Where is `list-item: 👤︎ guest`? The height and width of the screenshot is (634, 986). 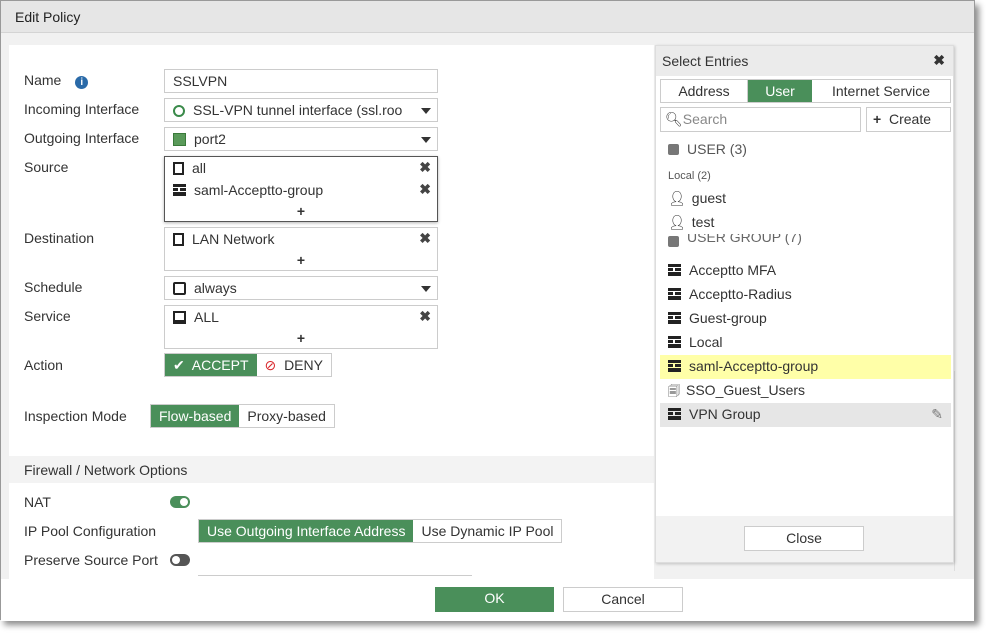 list-item: 👤︎ guest is located at coordinates (805, 199).